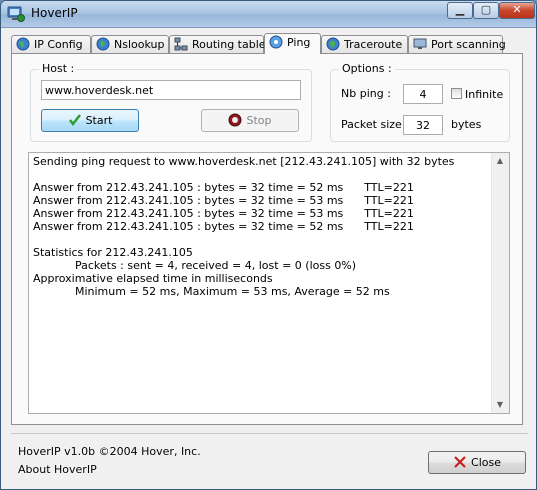 The image size is (537, 490). What do you see at coordinates (367, 68) in the screenshot?
I see `options-group-label: Options :` at bounding box center [367, 68].